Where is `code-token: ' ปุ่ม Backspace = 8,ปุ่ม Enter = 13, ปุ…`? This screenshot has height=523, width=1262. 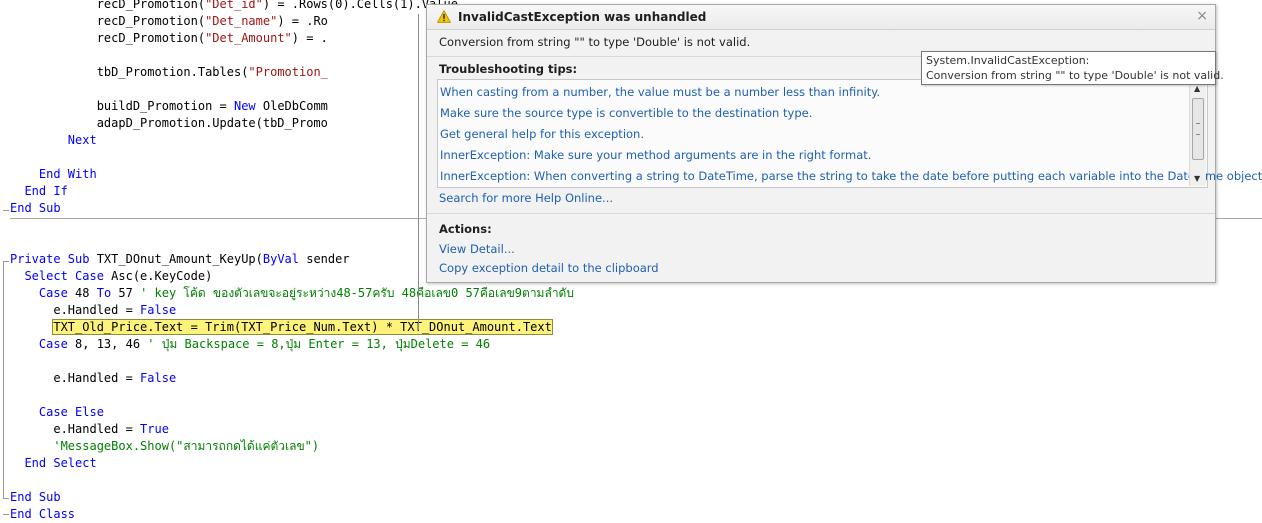 code-token: ' ปุ่ม Backspace = 8,ปุ่ม Enter = 13, ปุ… is located at coordinates (319, 344).